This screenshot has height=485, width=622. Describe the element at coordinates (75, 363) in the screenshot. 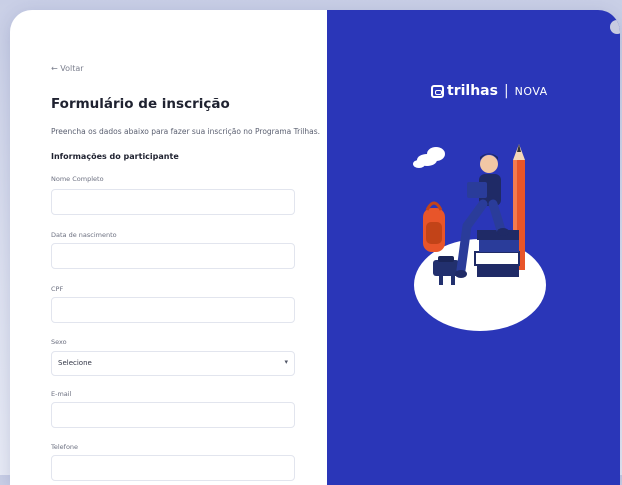

I see `sex-select-value: Selecione` at that location.